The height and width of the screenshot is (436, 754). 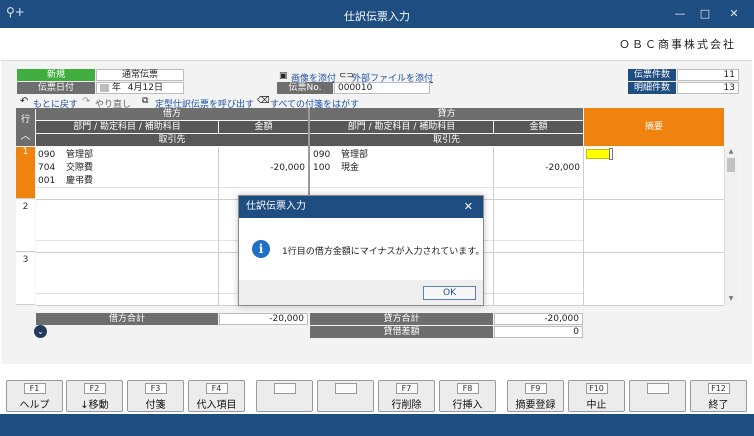 What do you see at coordinates (104, 87) in the screenshot?
I see `era-box` at bounding box center [104, 87].